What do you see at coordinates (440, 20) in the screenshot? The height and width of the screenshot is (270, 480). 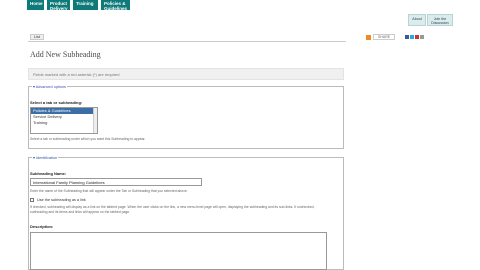 I see `join-discussion-button: Join the Discussion` at bounding box center [440, 20].